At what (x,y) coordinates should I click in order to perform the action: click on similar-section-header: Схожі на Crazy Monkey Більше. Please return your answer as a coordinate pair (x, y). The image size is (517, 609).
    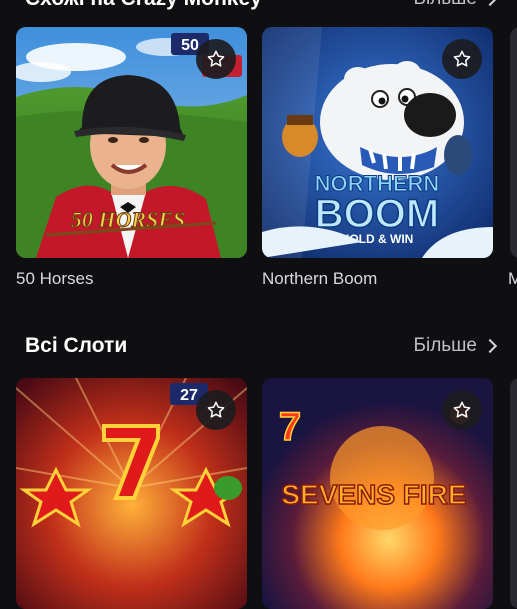
    Looking at the image, I should click on (258, 7).